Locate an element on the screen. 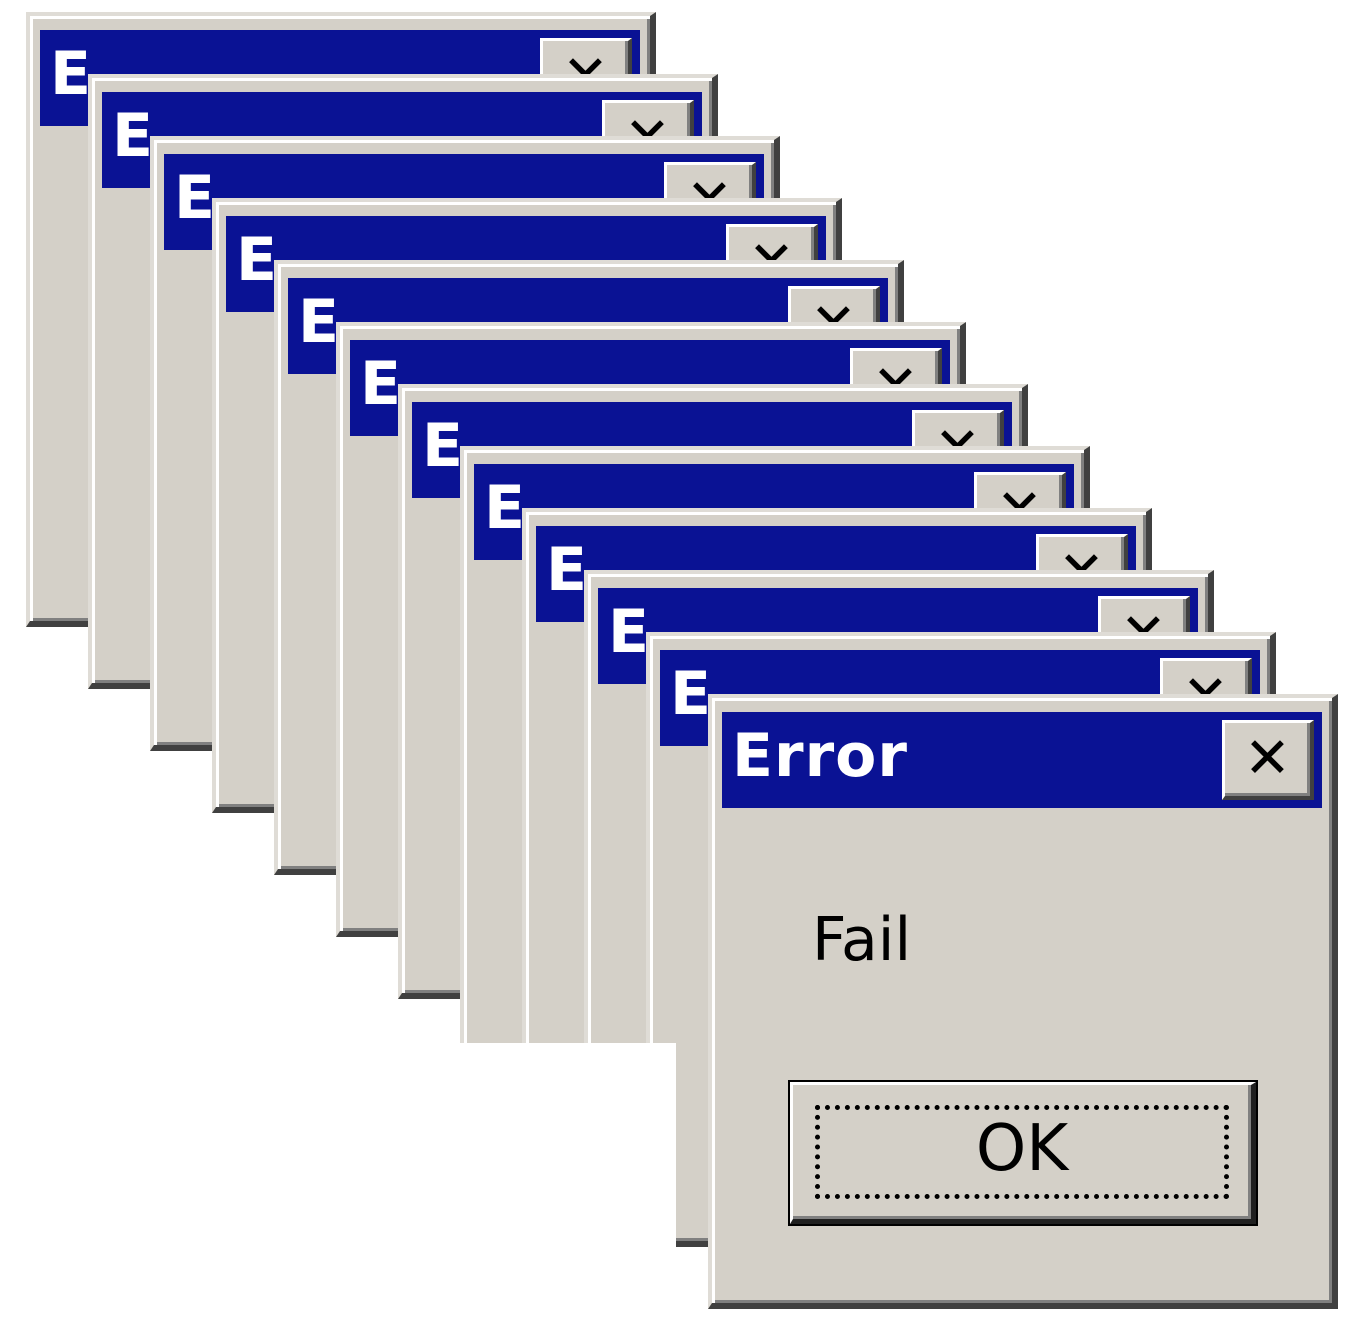 The height and width of the screenshot is (1317, 1348). close-button: ✕ is located at coordinates (1268, 760).